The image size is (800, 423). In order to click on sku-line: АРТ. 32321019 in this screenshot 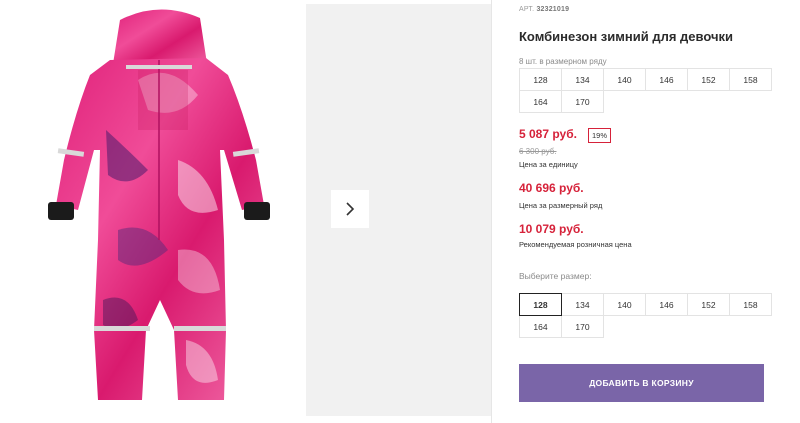, I will do `click(544, 9)`.